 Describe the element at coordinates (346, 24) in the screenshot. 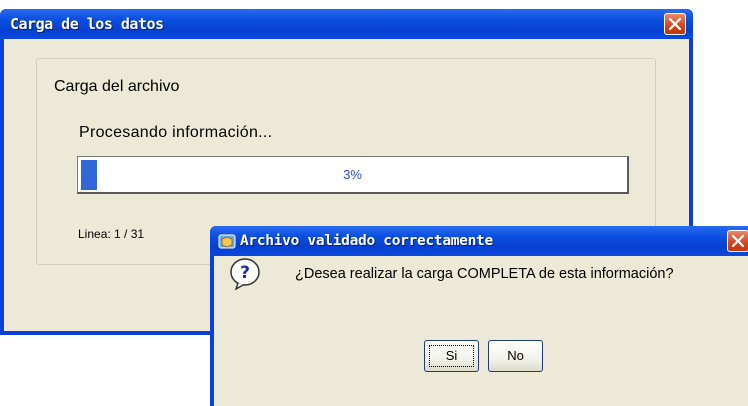

I see `main-title-bar: Carga de los datos` at that location.